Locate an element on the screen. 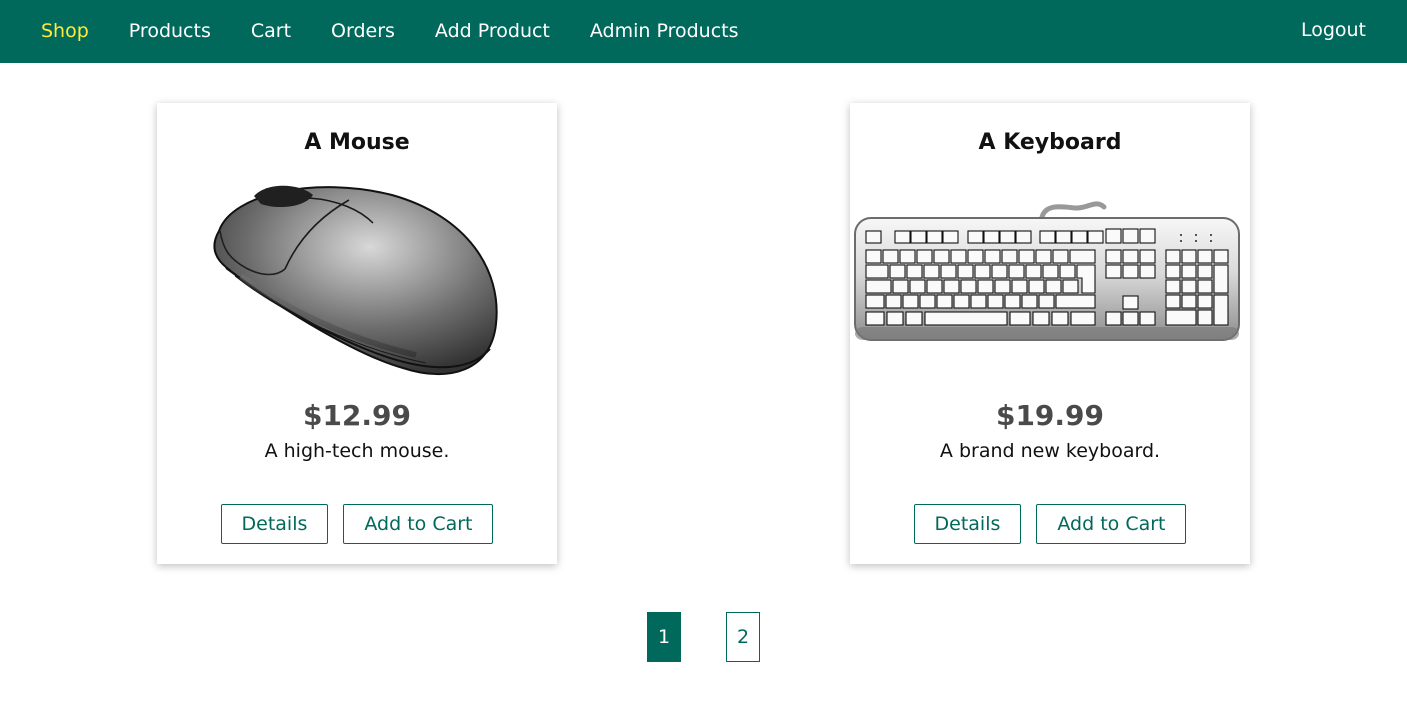 This screenshot has height=711, width=1407. keyboard-image is located at coordinates (1047, 271).